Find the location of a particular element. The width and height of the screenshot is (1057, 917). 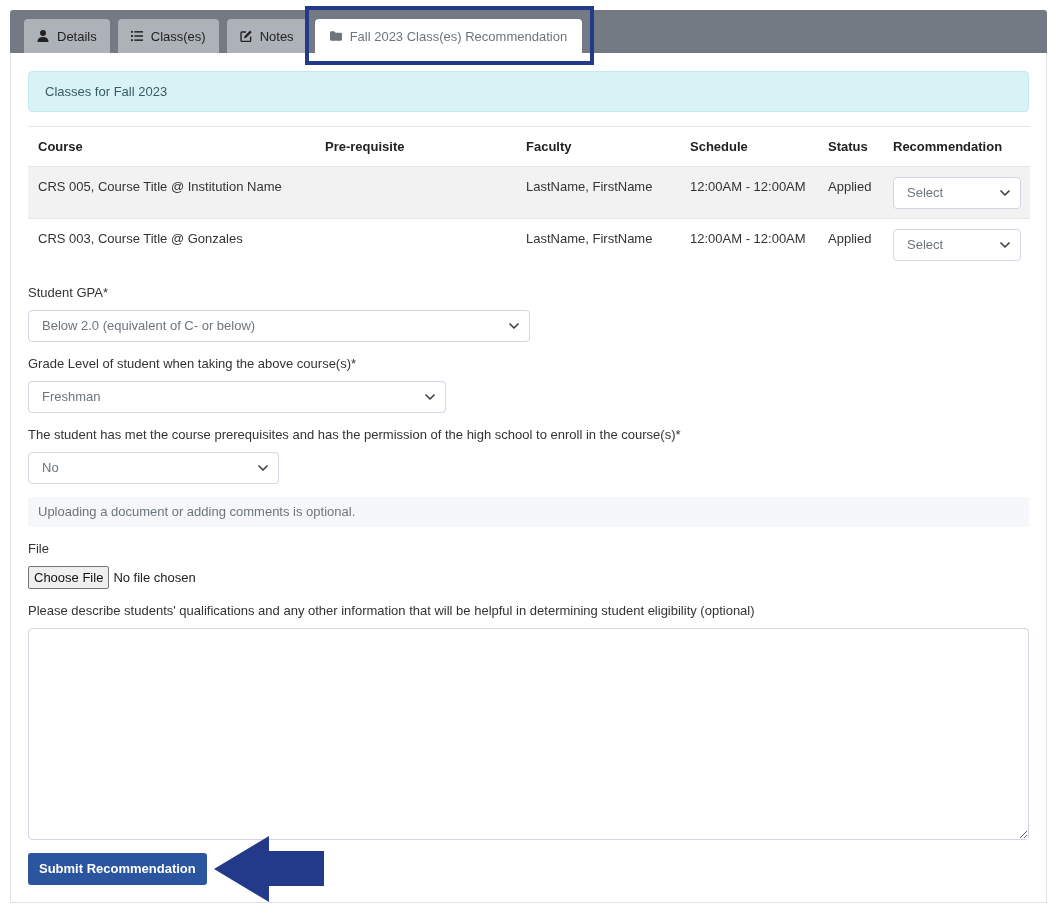

submit-button: Submit Recommendation is located at coordinates (117, 868).